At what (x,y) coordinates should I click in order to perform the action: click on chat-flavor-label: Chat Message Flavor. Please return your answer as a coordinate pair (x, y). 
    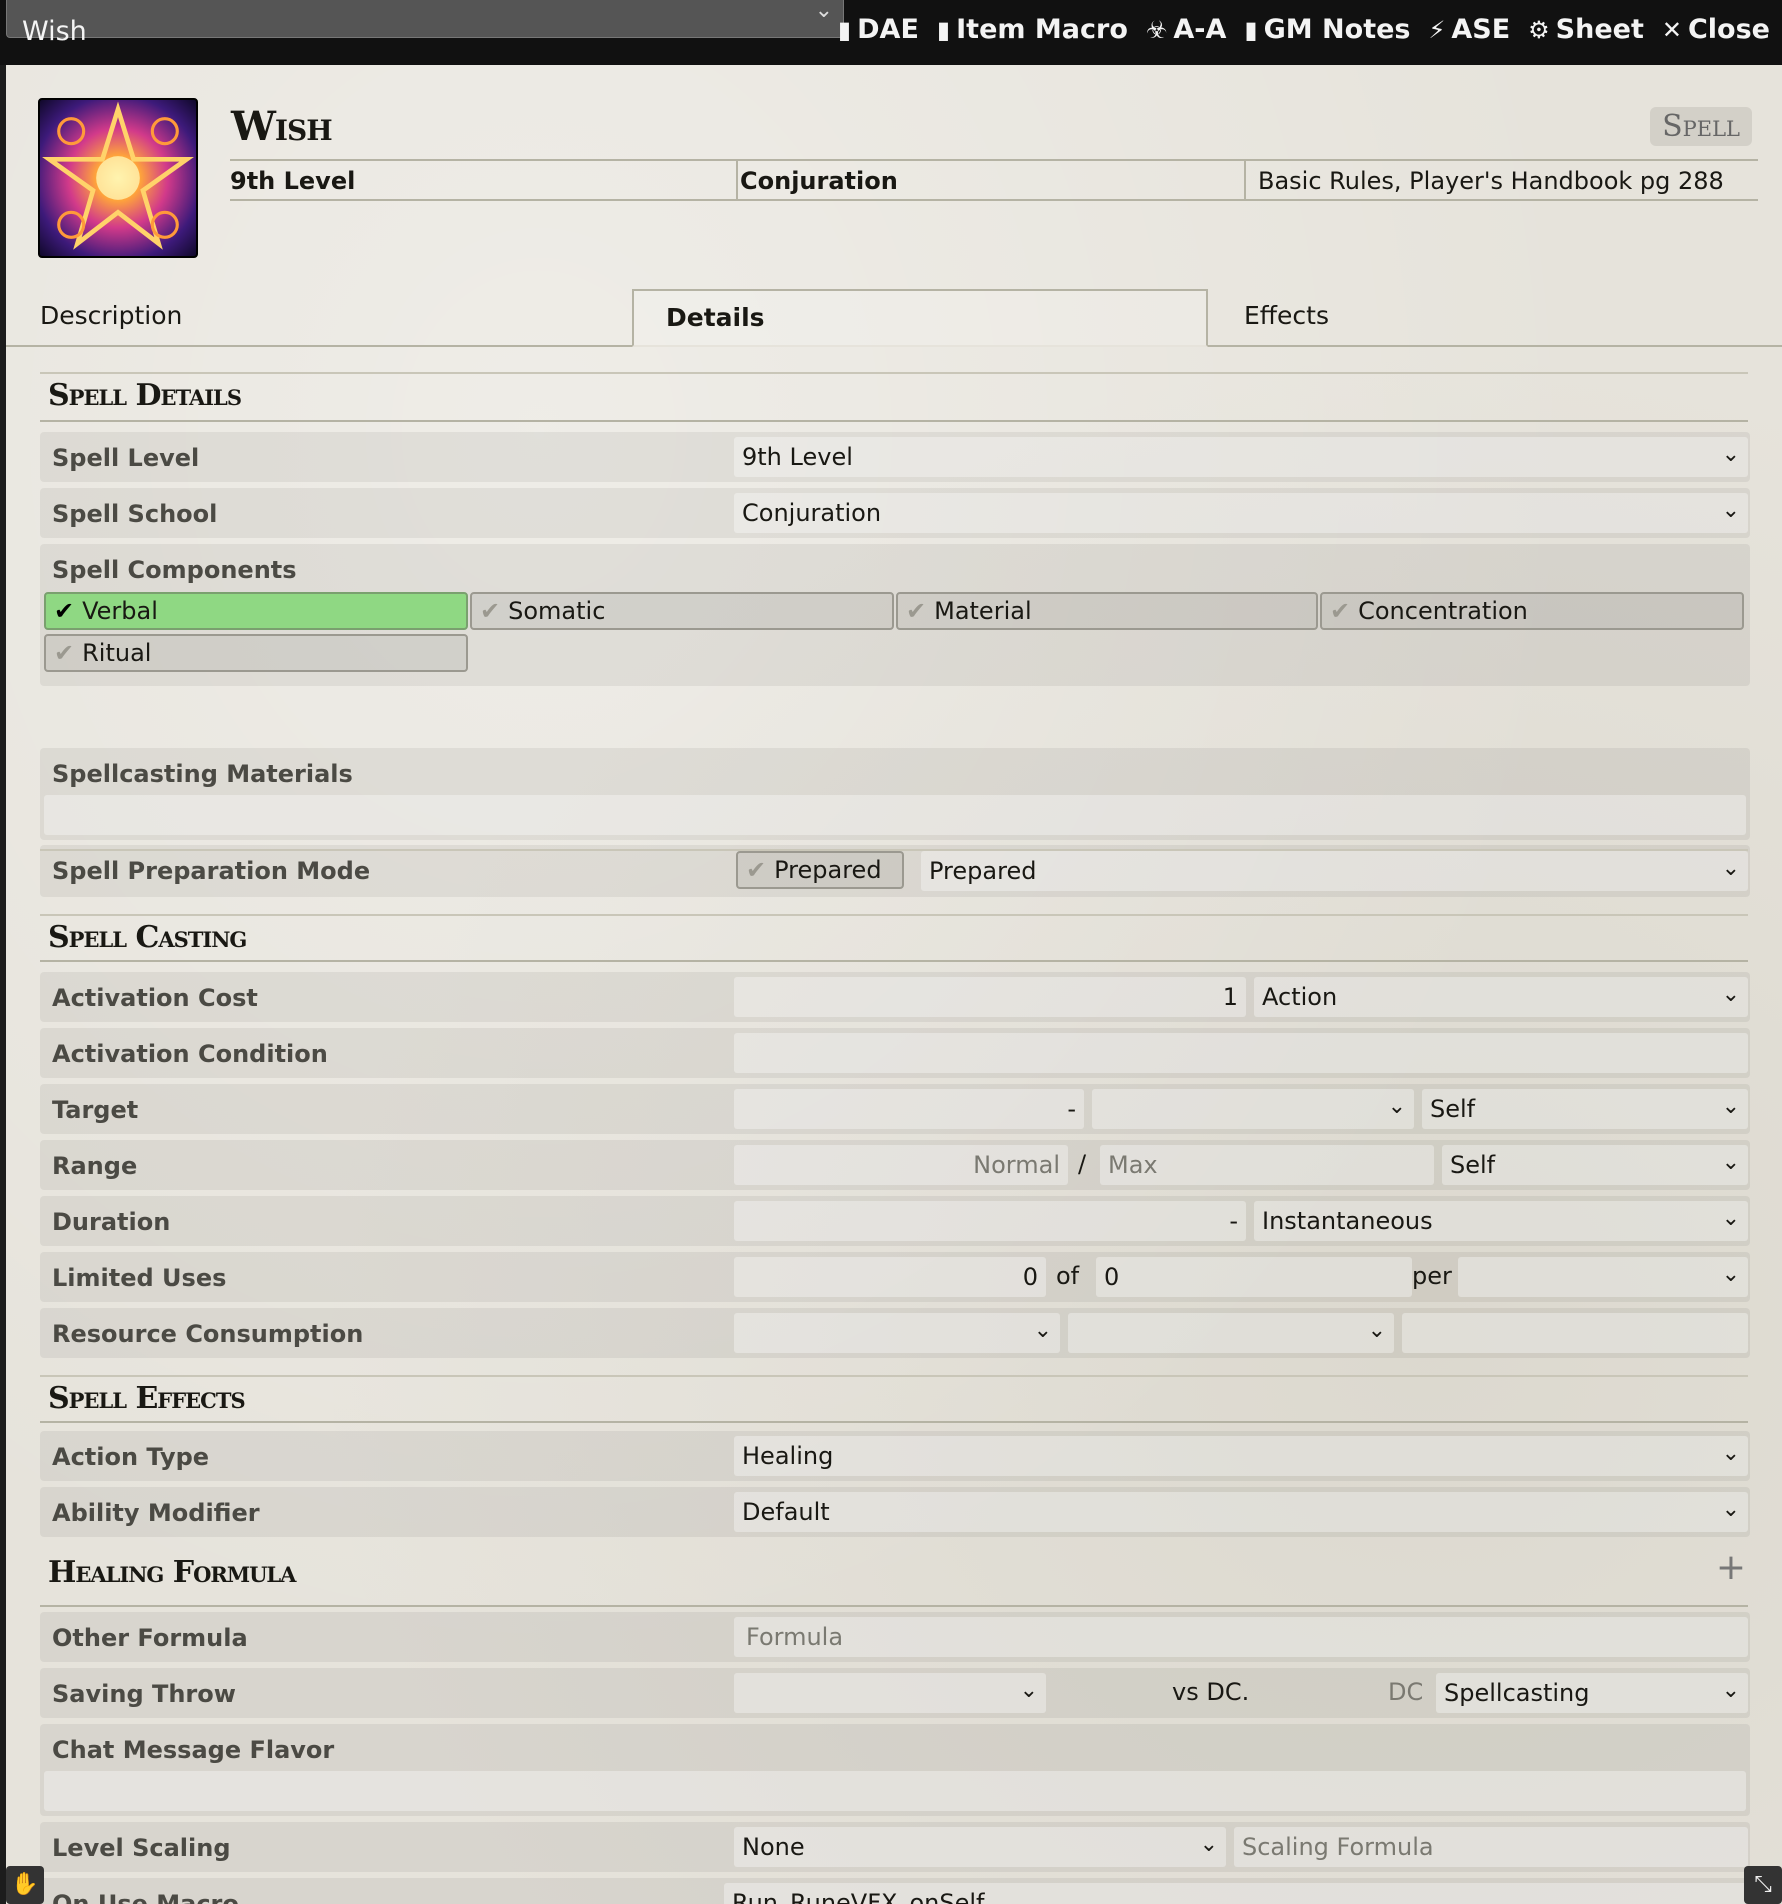
    Looking at the image, I should click on (193, 1750).